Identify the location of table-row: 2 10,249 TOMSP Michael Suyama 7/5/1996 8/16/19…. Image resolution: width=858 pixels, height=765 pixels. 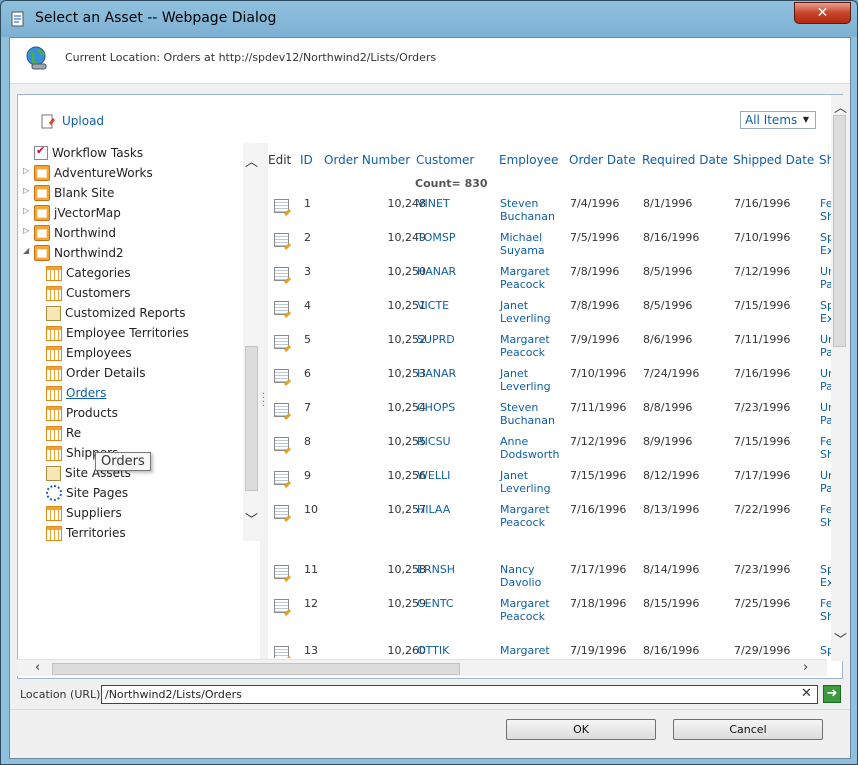
(549, 248).